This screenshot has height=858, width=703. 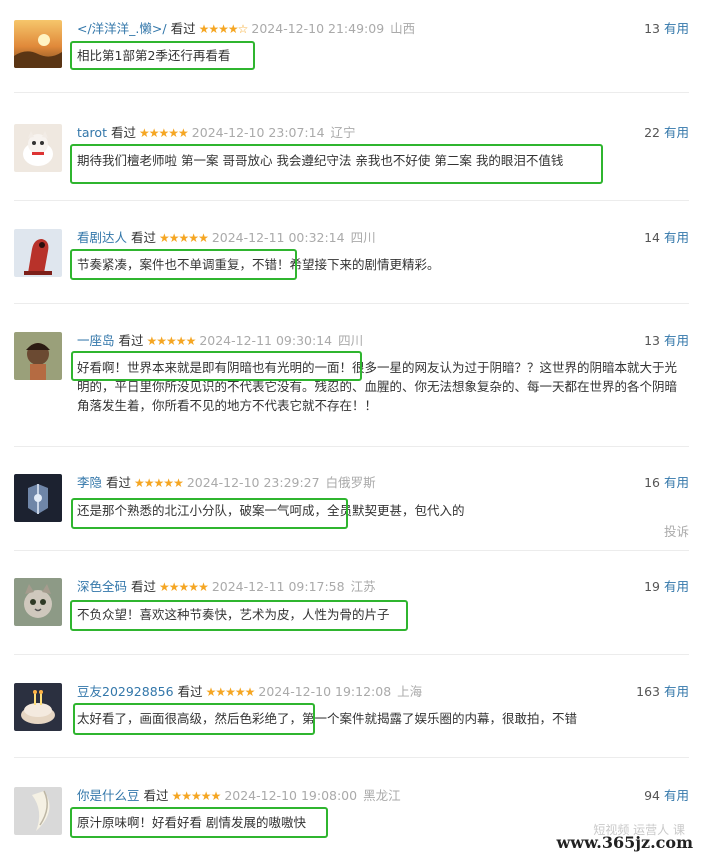 I want to click on useful-vote: 19 有用, so click(x=666, y=587).